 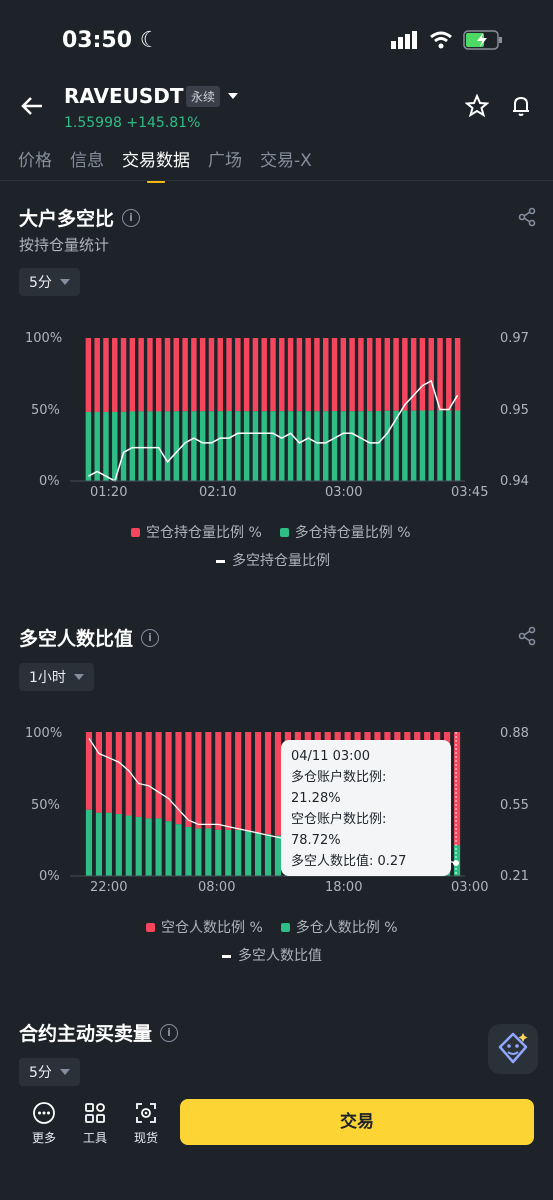 I want to click on status-icons, so click(x=447, y=40).